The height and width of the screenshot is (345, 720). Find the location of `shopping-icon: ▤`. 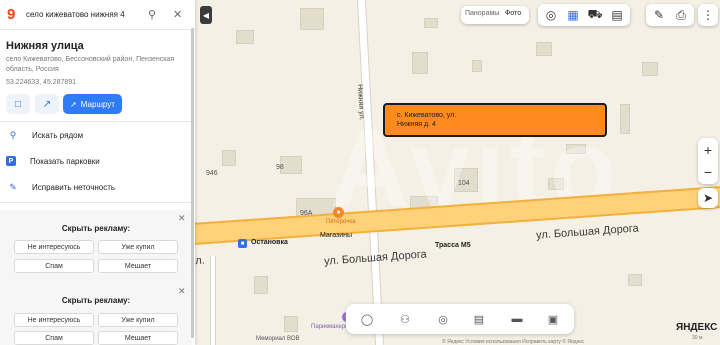

shopping-icon: ▤ is located at coordinates (479, 319).